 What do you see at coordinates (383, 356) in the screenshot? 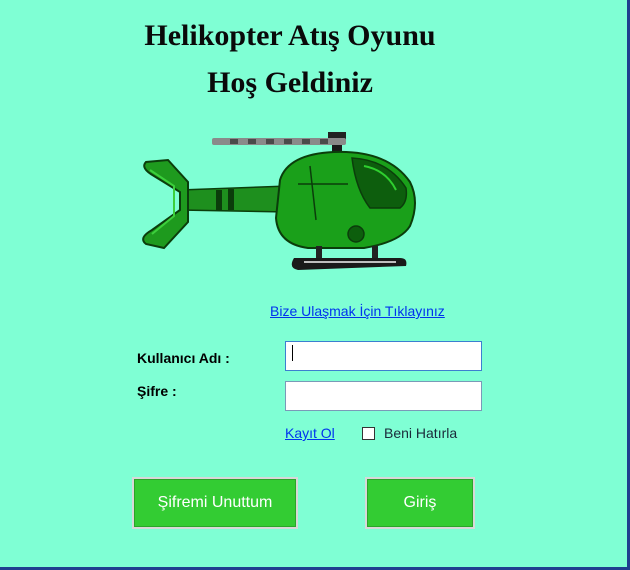
I see `username-input` at bounding box center [383, 356].